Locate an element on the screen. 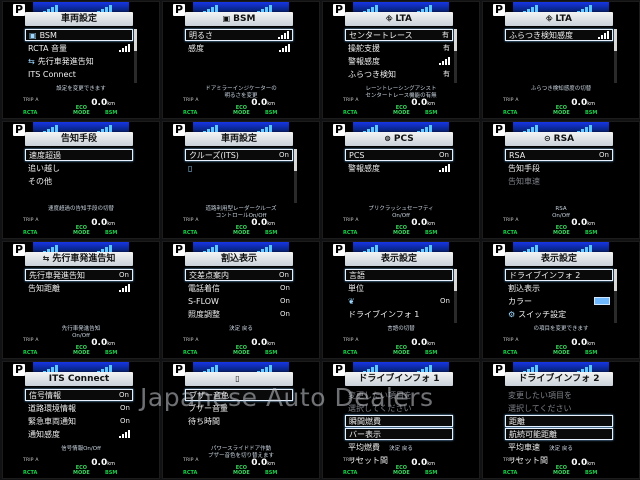 The height and width of the screenshot is (480, 640). menu-item: ふらつき検知感度 is located at coordinates (559, 35).